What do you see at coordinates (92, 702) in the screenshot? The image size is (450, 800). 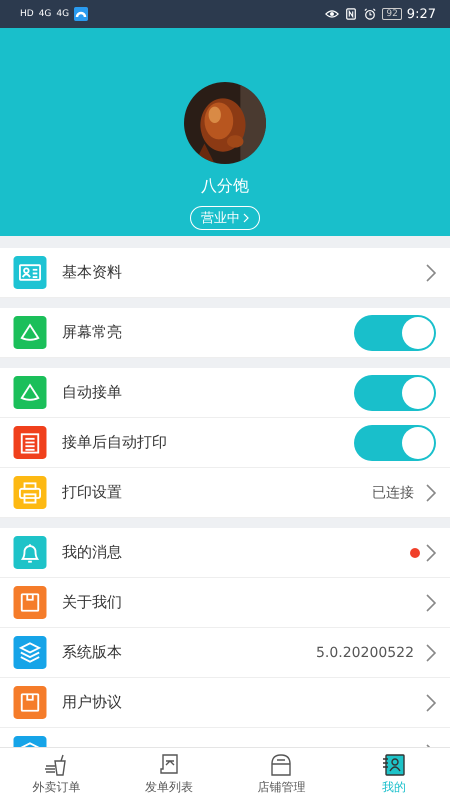 I see `row-label: 用户协议` at bounding box center [92, 702].